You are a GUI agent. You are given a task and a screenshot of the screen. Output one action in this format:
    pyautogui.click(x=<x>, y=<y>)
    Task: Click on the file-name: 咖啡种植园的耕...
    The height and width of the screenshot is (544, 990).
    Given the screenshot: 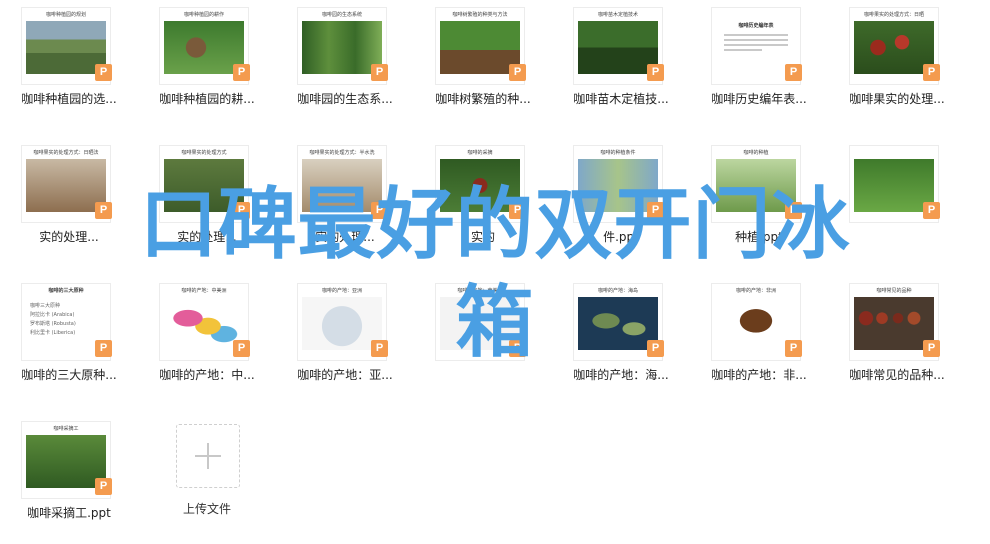 What is the action you would take?
    pyautogui.click(x=207, y=98)
    